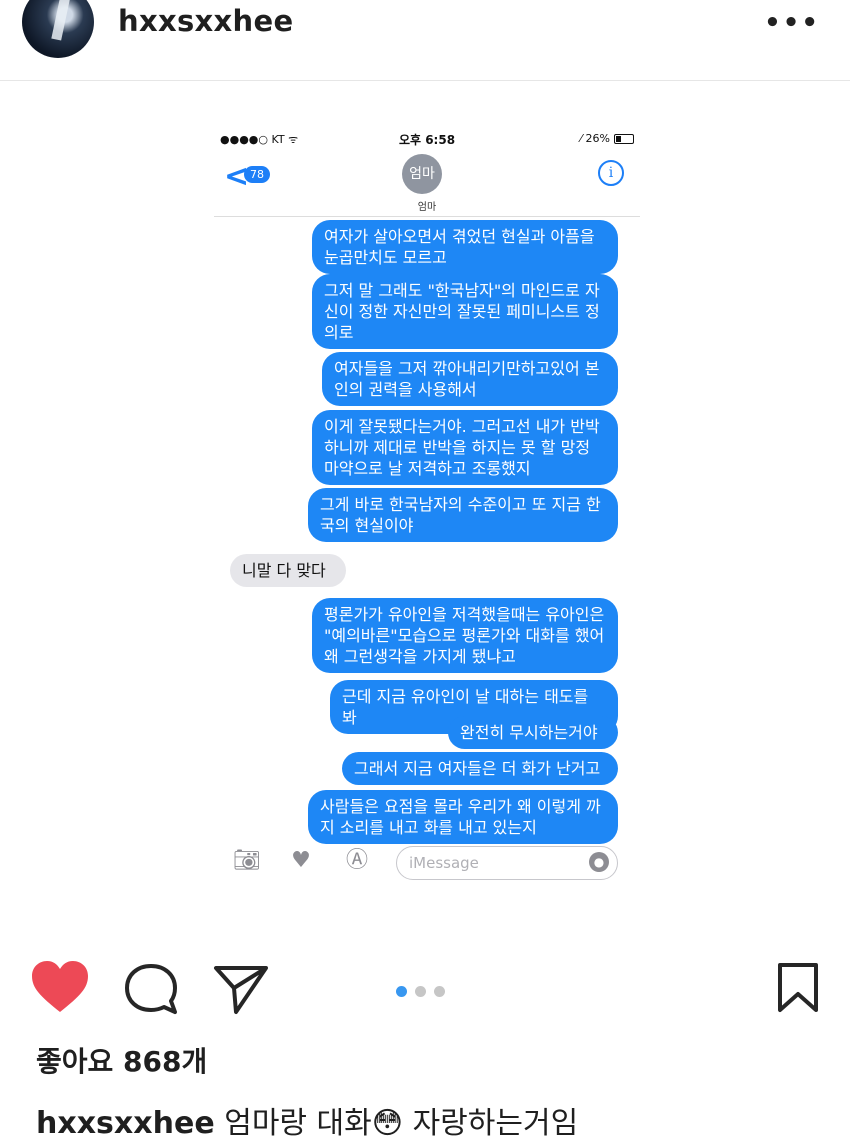  Describe the element at coordinates (60, 987) in the screenshot. I see `like-heart-icon` at that location.